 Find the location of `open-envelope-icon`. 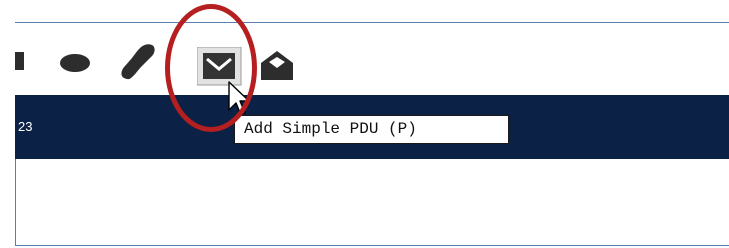

open-envelope-icon is located at coordinates (278, 66).